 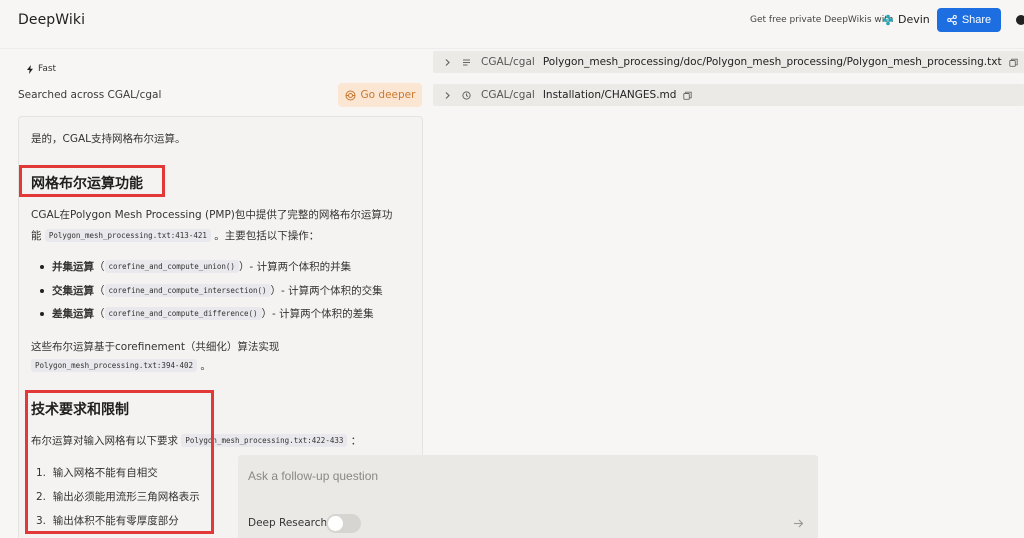 I want to click on section-heading-boolean-ops: 网格布尔运算功能, so click(x=87, y=184).